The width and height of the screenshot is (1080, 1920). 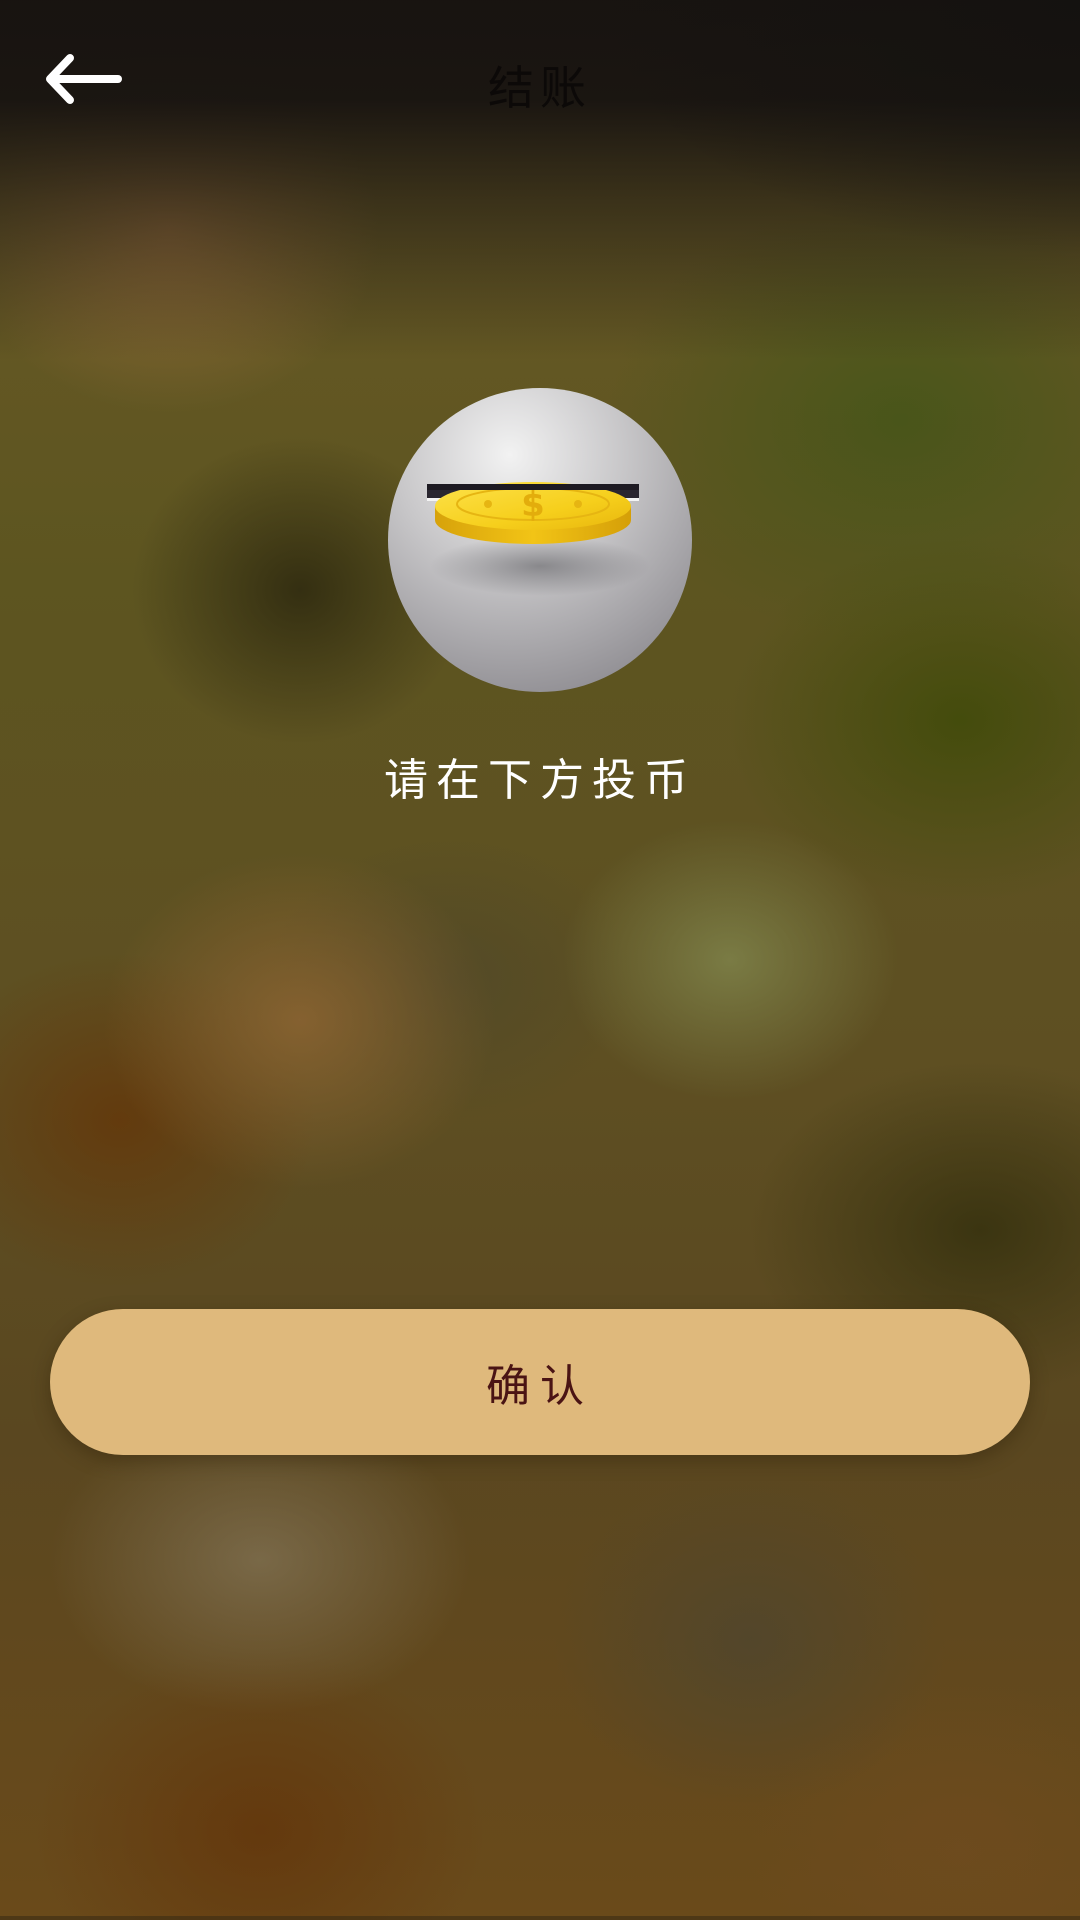 What do you see at coordinates (540, 88) in the screenshot?
I see `page-title: 结账` at bounding box center [540, 88].